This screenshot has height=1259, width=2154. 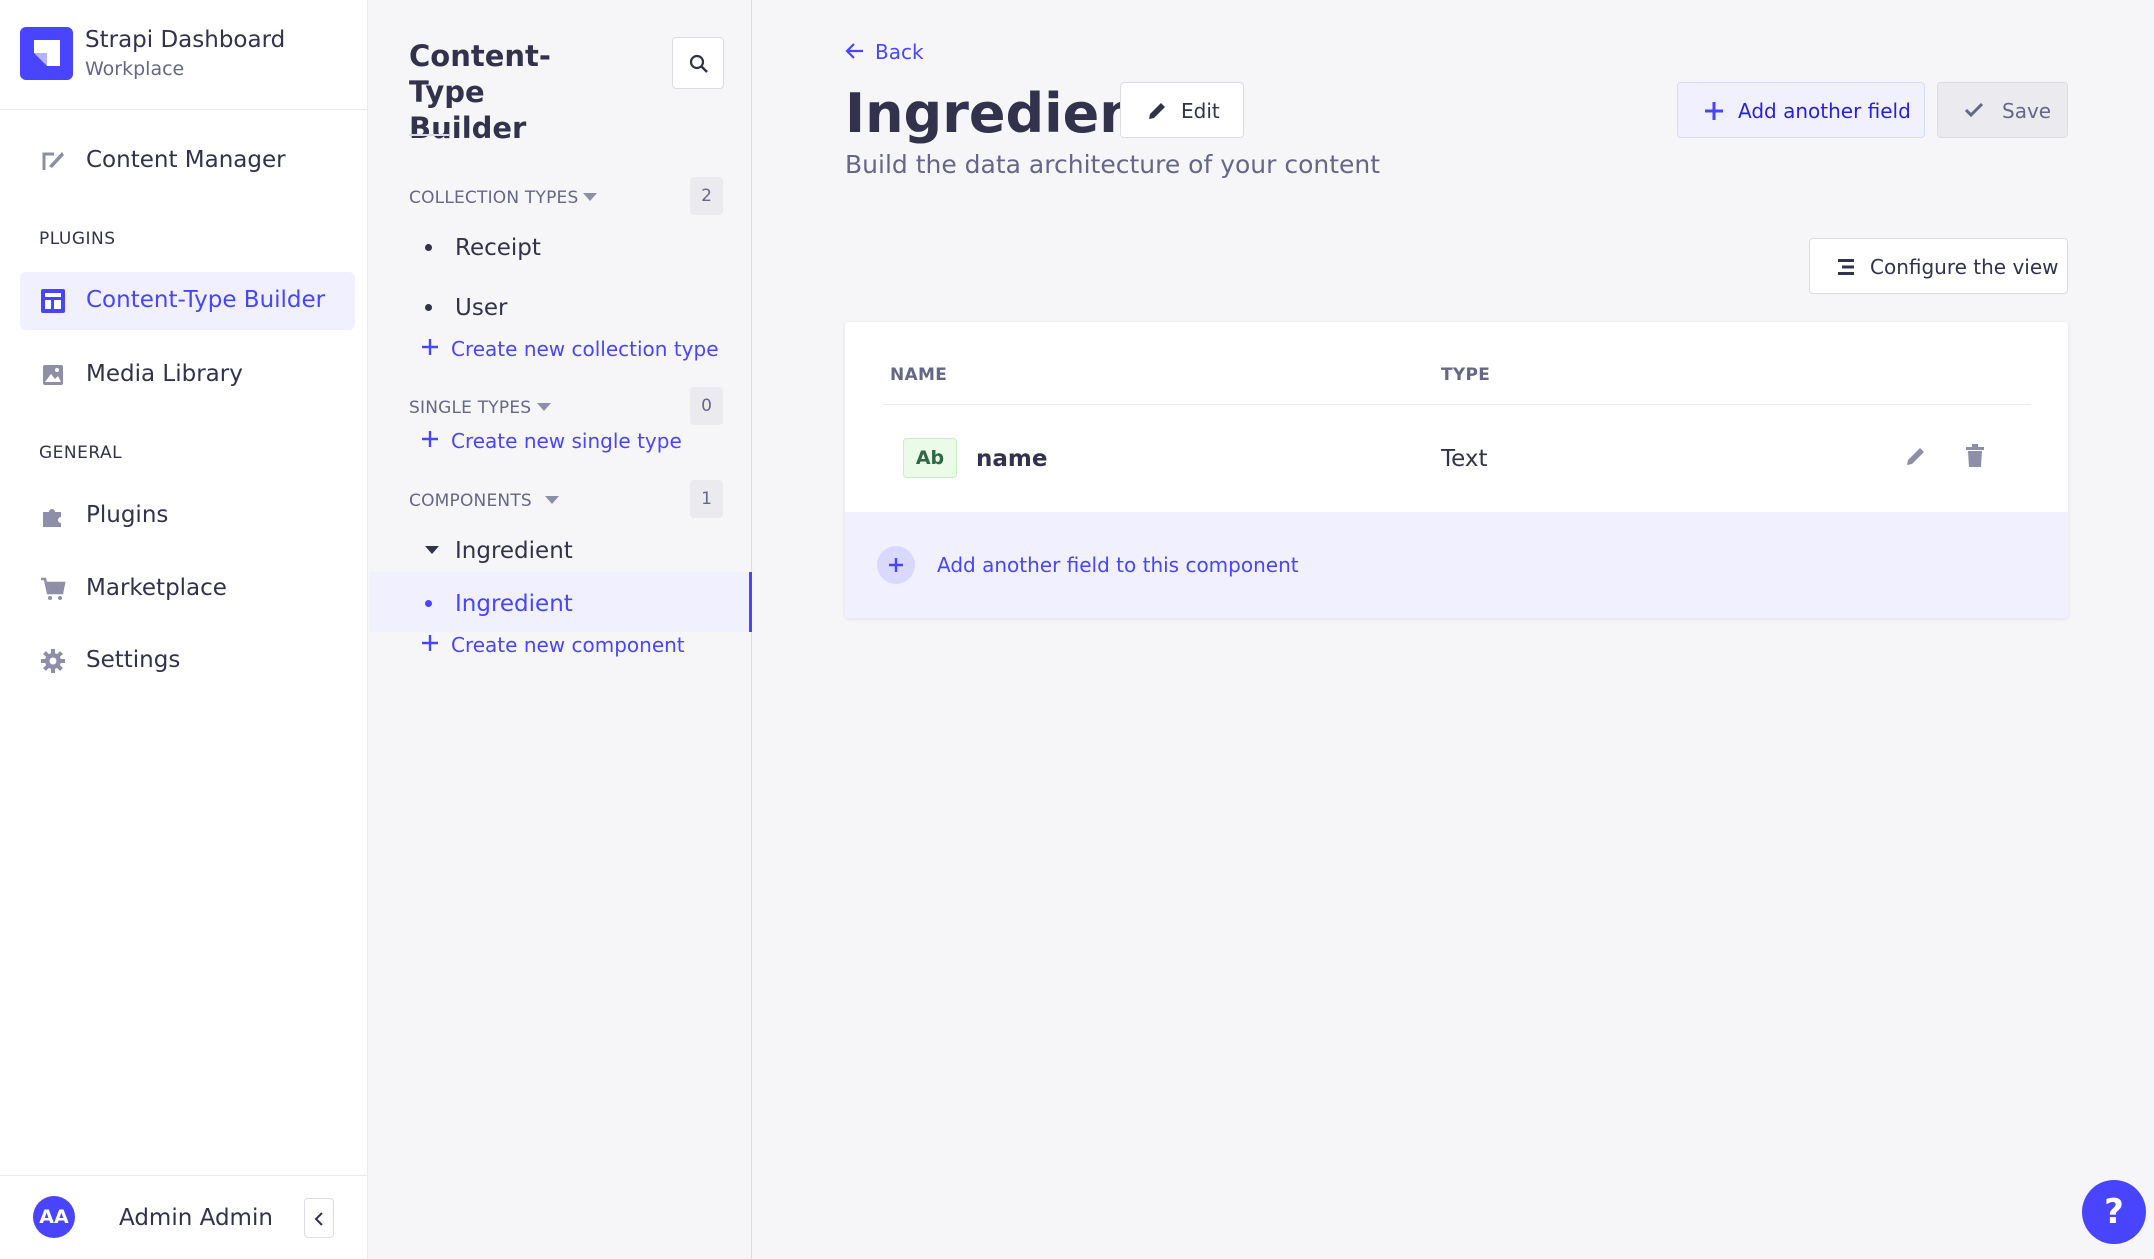 I want to click on edit-label: Edit, so click(x=1200, y=111).